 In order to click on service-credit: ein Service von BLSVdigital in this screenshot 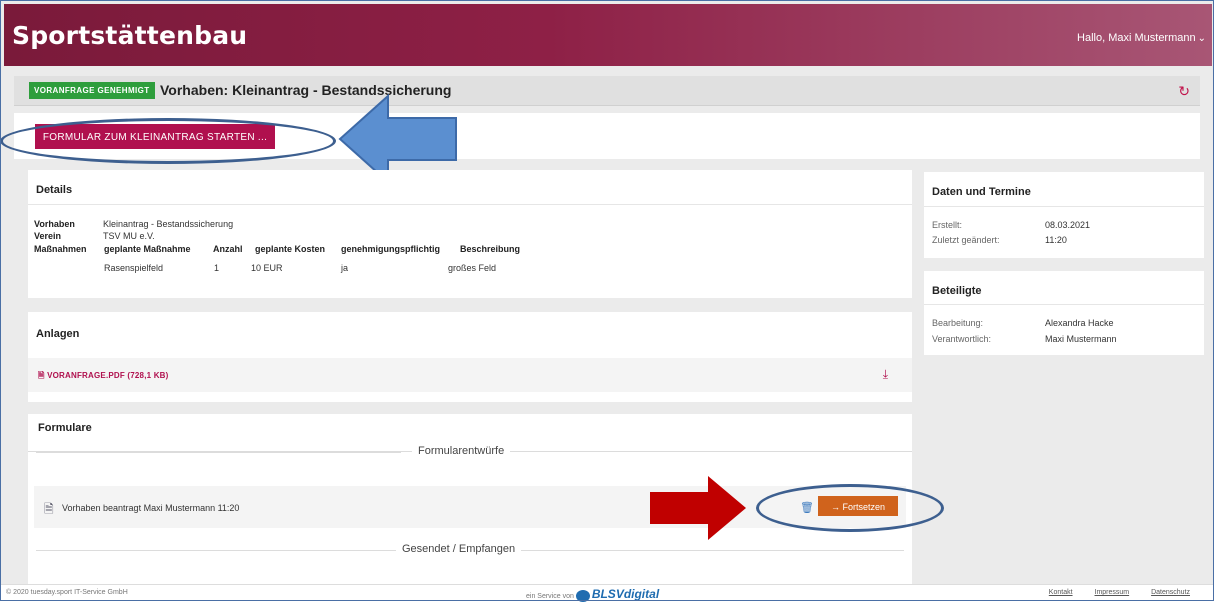, I will do `click(592, 594)`.